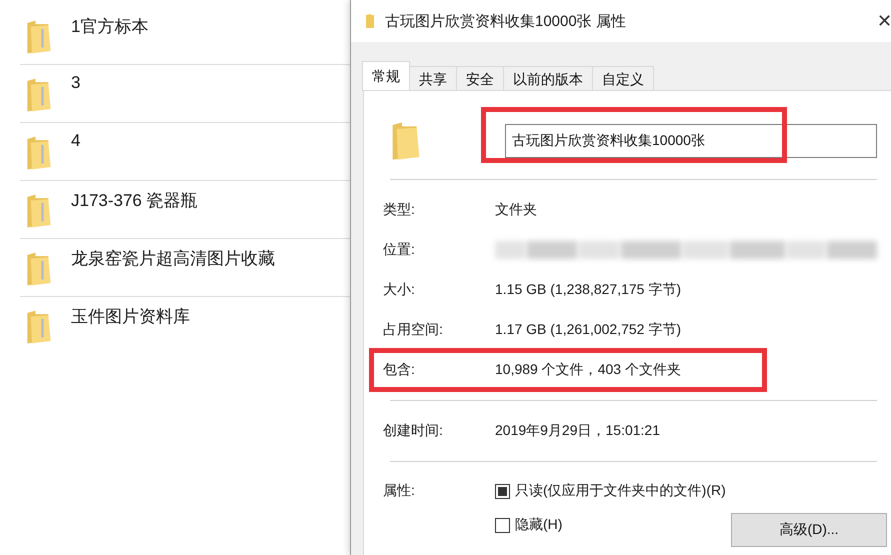  What do you see at coordinates (399, 370) in the screenshot?
I see `property-label: 包含:` at bounding box center [399, 370].